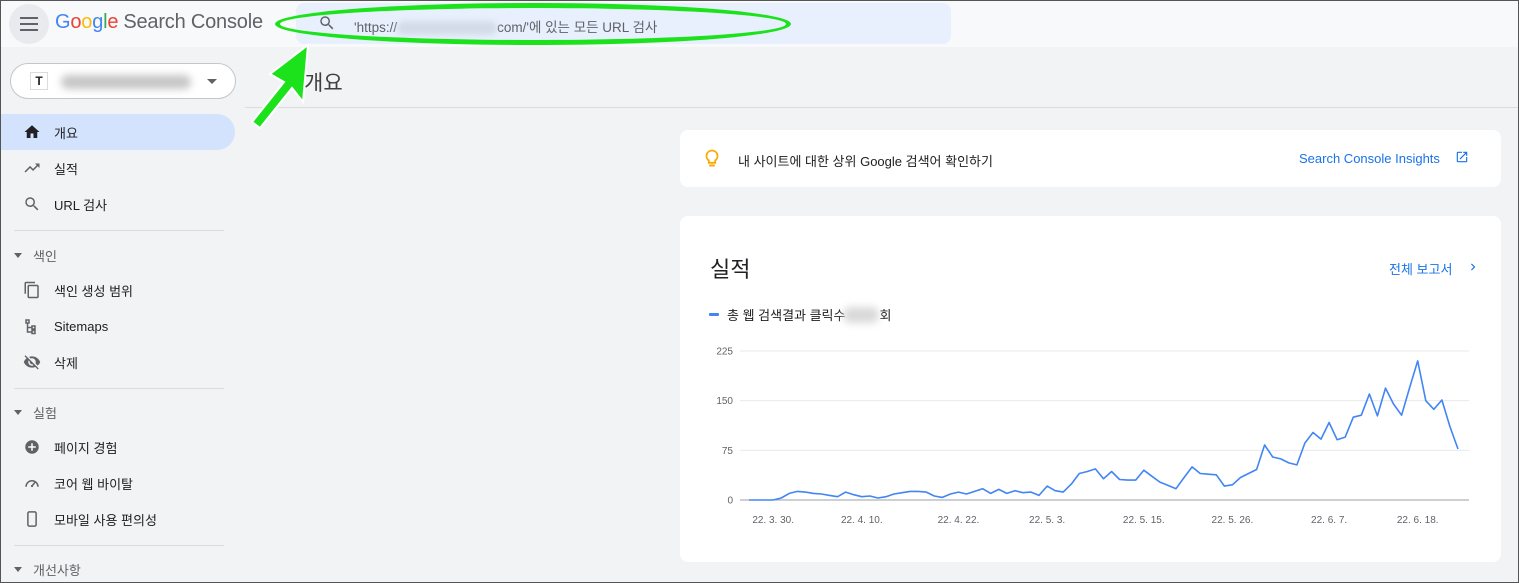 The height and width of the screenshot is (583, 1519). What do you see at coordinates (35, 412) in the screenshot?
I see `sidebar-section-experience: 실험` at bounding box center [35, 412].